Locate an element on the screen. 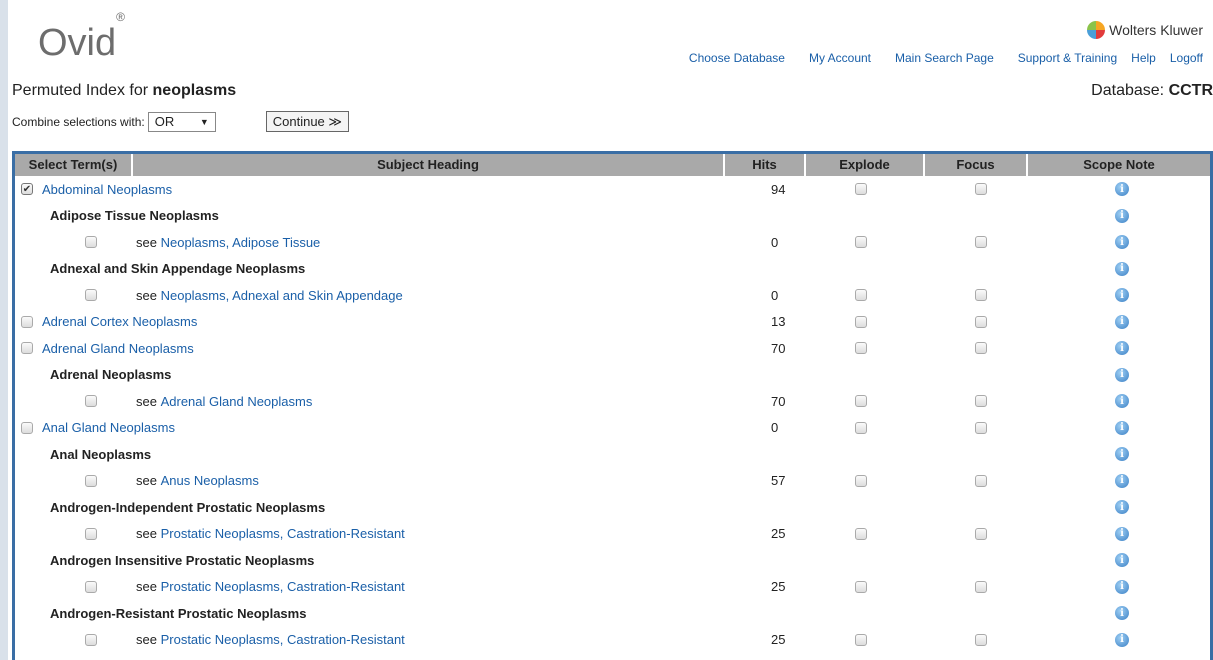 The image size is (1213, 660). subject-term-link: Adrenal Gland Neoplasms is located at coordinates (118, 348).